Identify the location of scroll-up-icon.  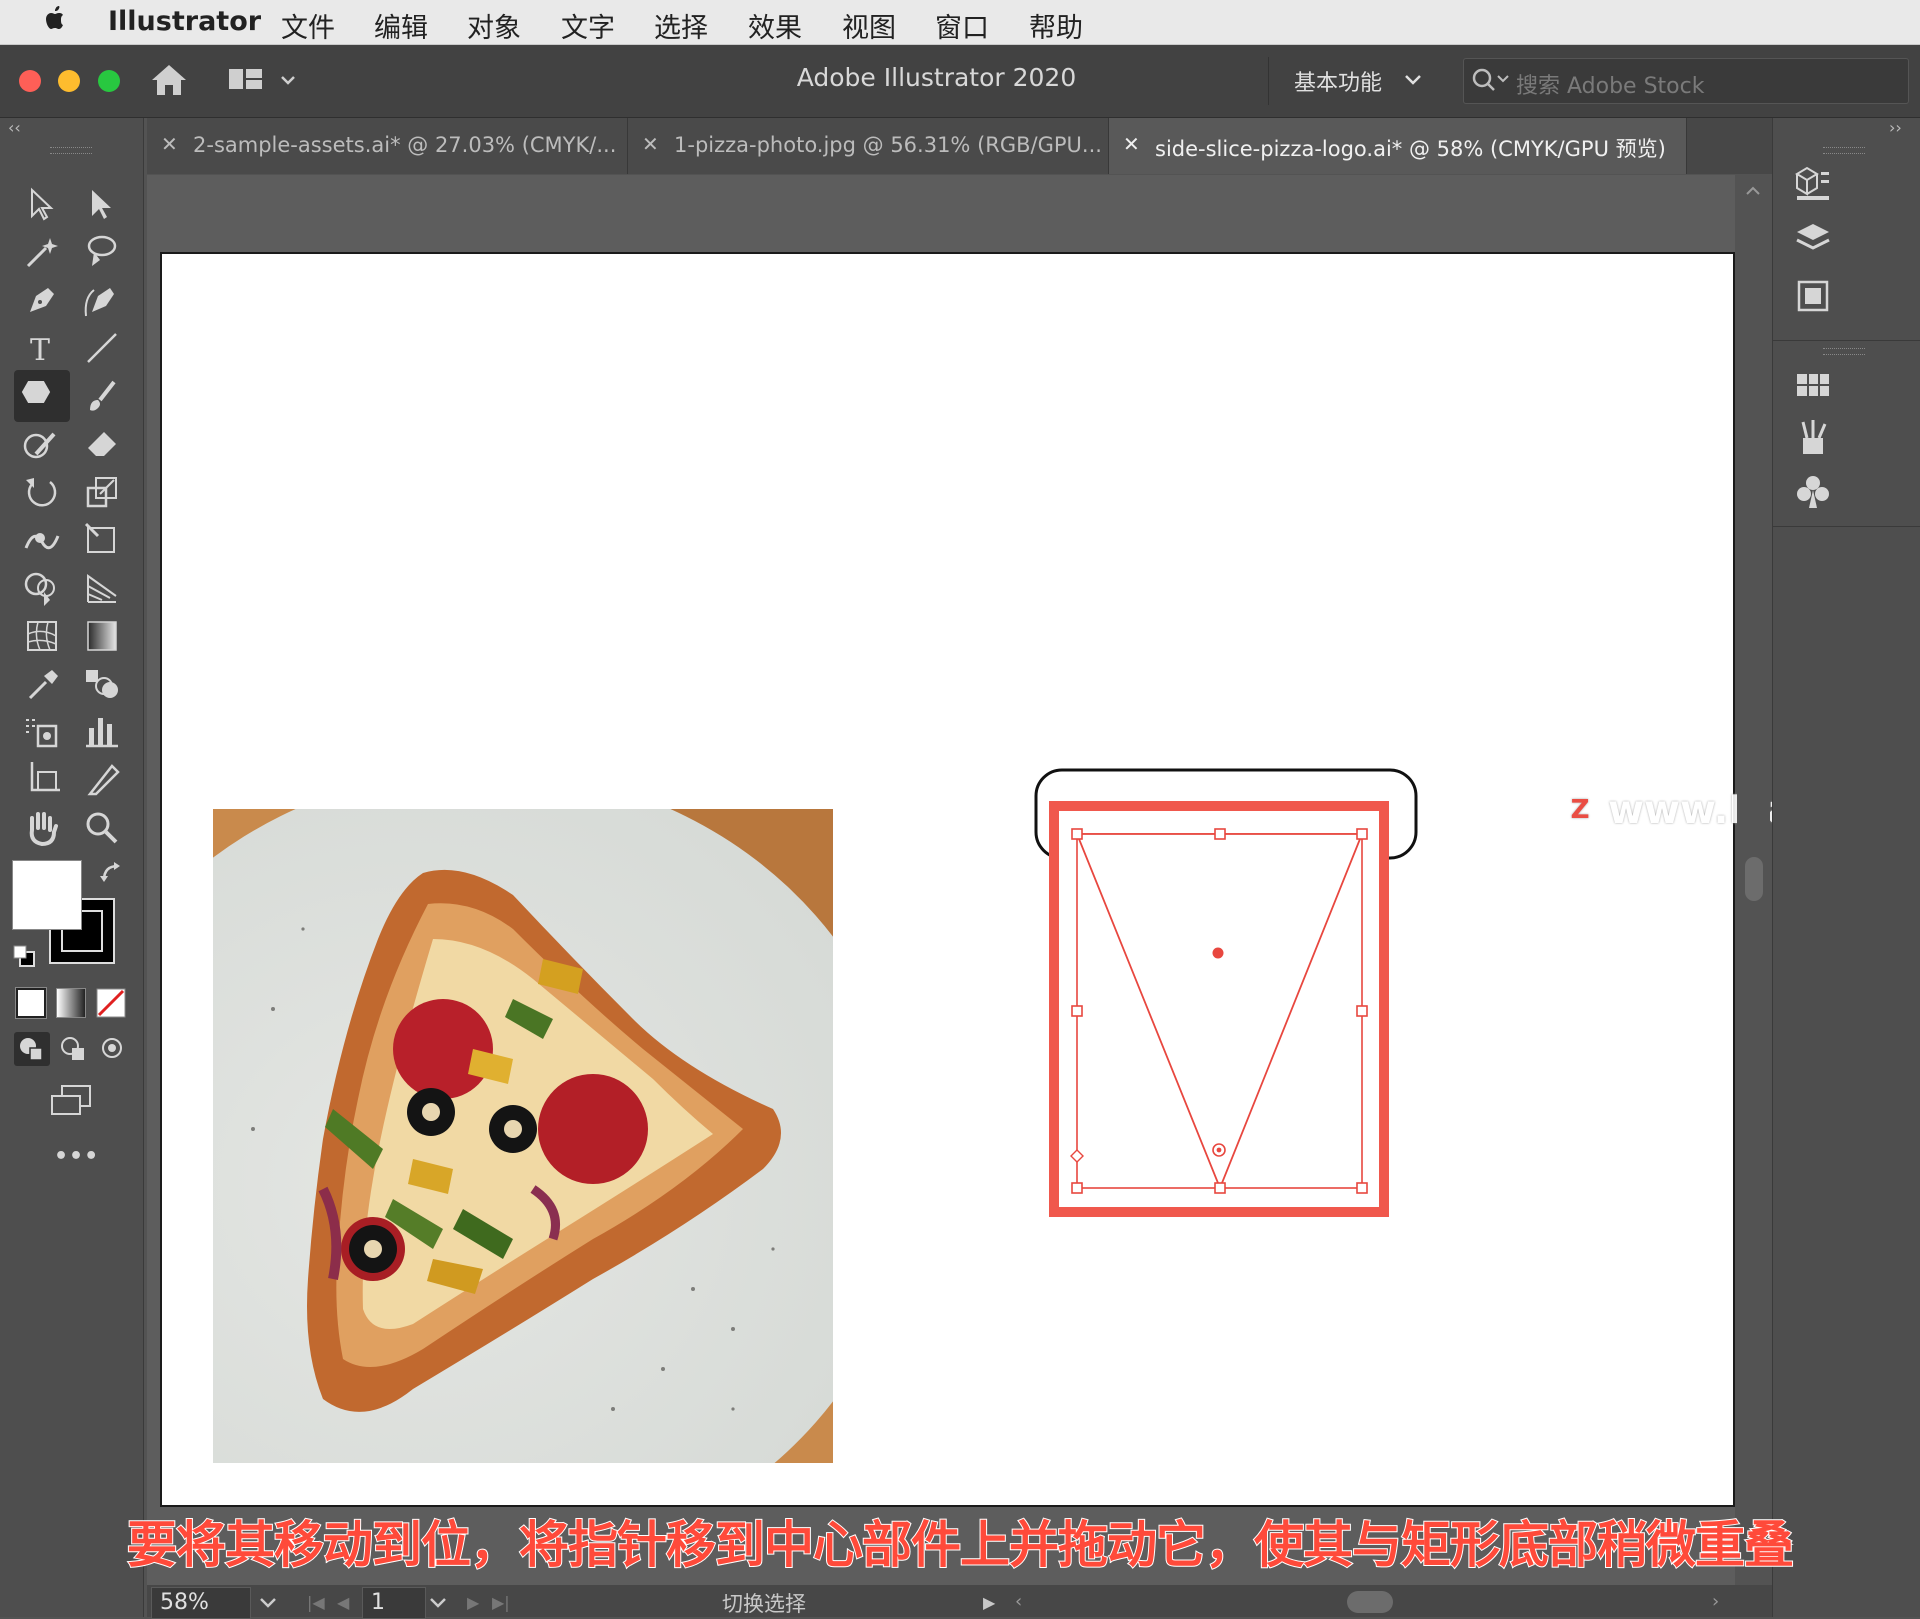
(1753, 191).